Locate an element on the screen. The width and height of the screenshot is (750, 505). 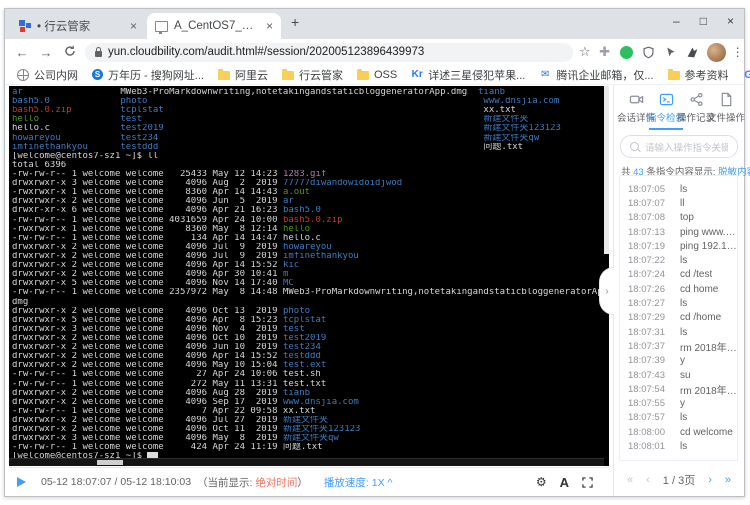
dark-extension-icon is located at coordinates (693, 52).